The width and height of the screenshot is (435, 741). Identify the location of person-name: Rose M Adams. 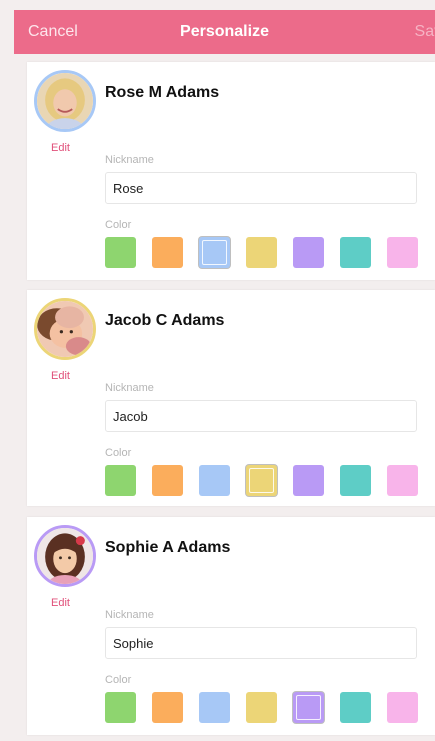
(162, 92).